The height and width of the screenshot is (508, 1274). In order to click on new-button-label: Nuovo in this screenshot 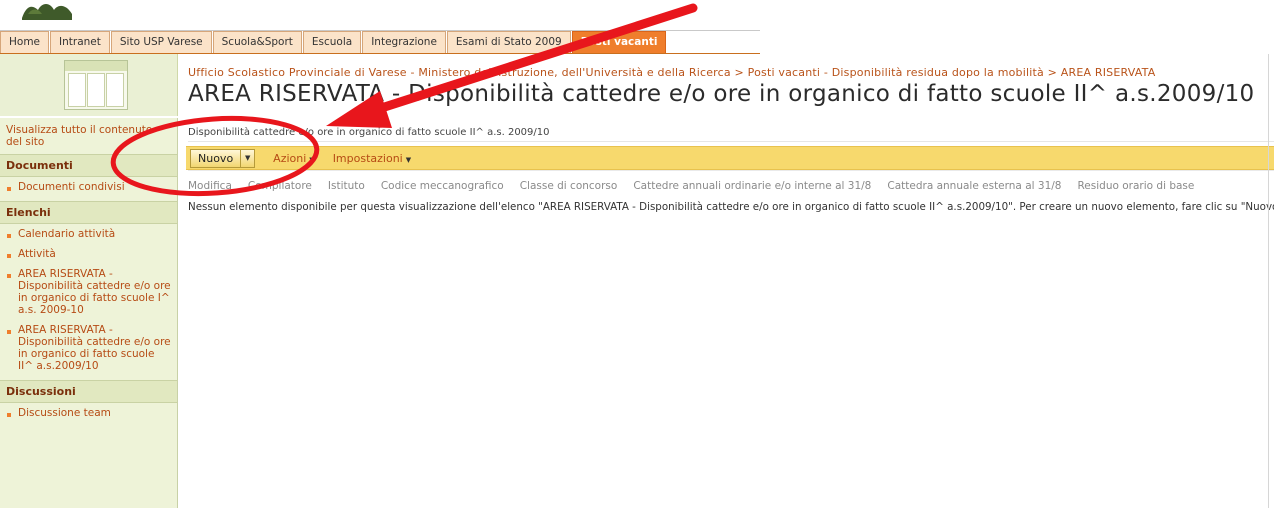, I will do `click(216, 158)`.